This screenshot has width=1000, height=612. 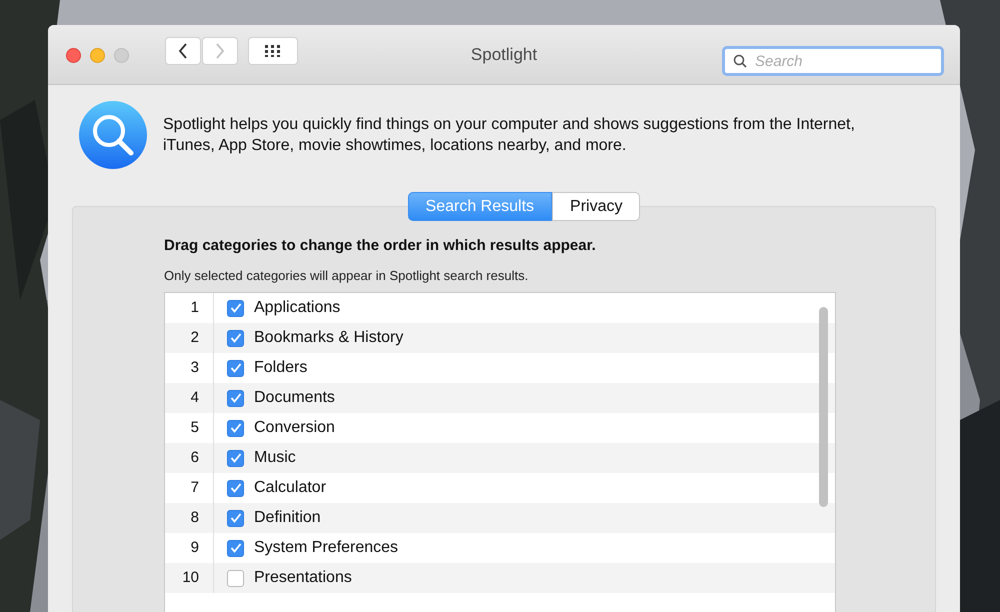 I want to click on show-all-button, so click(x=273, y=51).